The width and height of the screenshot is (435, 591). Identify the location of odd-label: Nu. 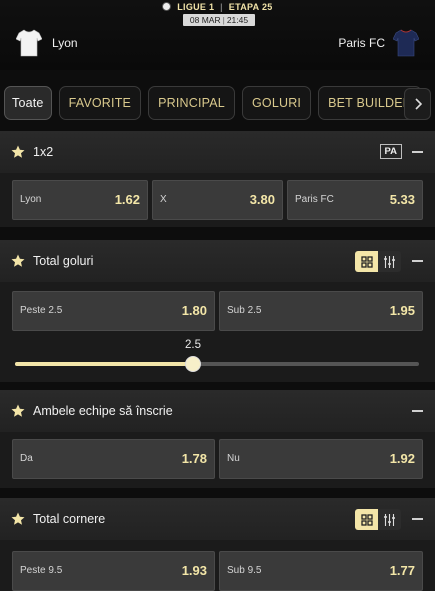
(233, 458).